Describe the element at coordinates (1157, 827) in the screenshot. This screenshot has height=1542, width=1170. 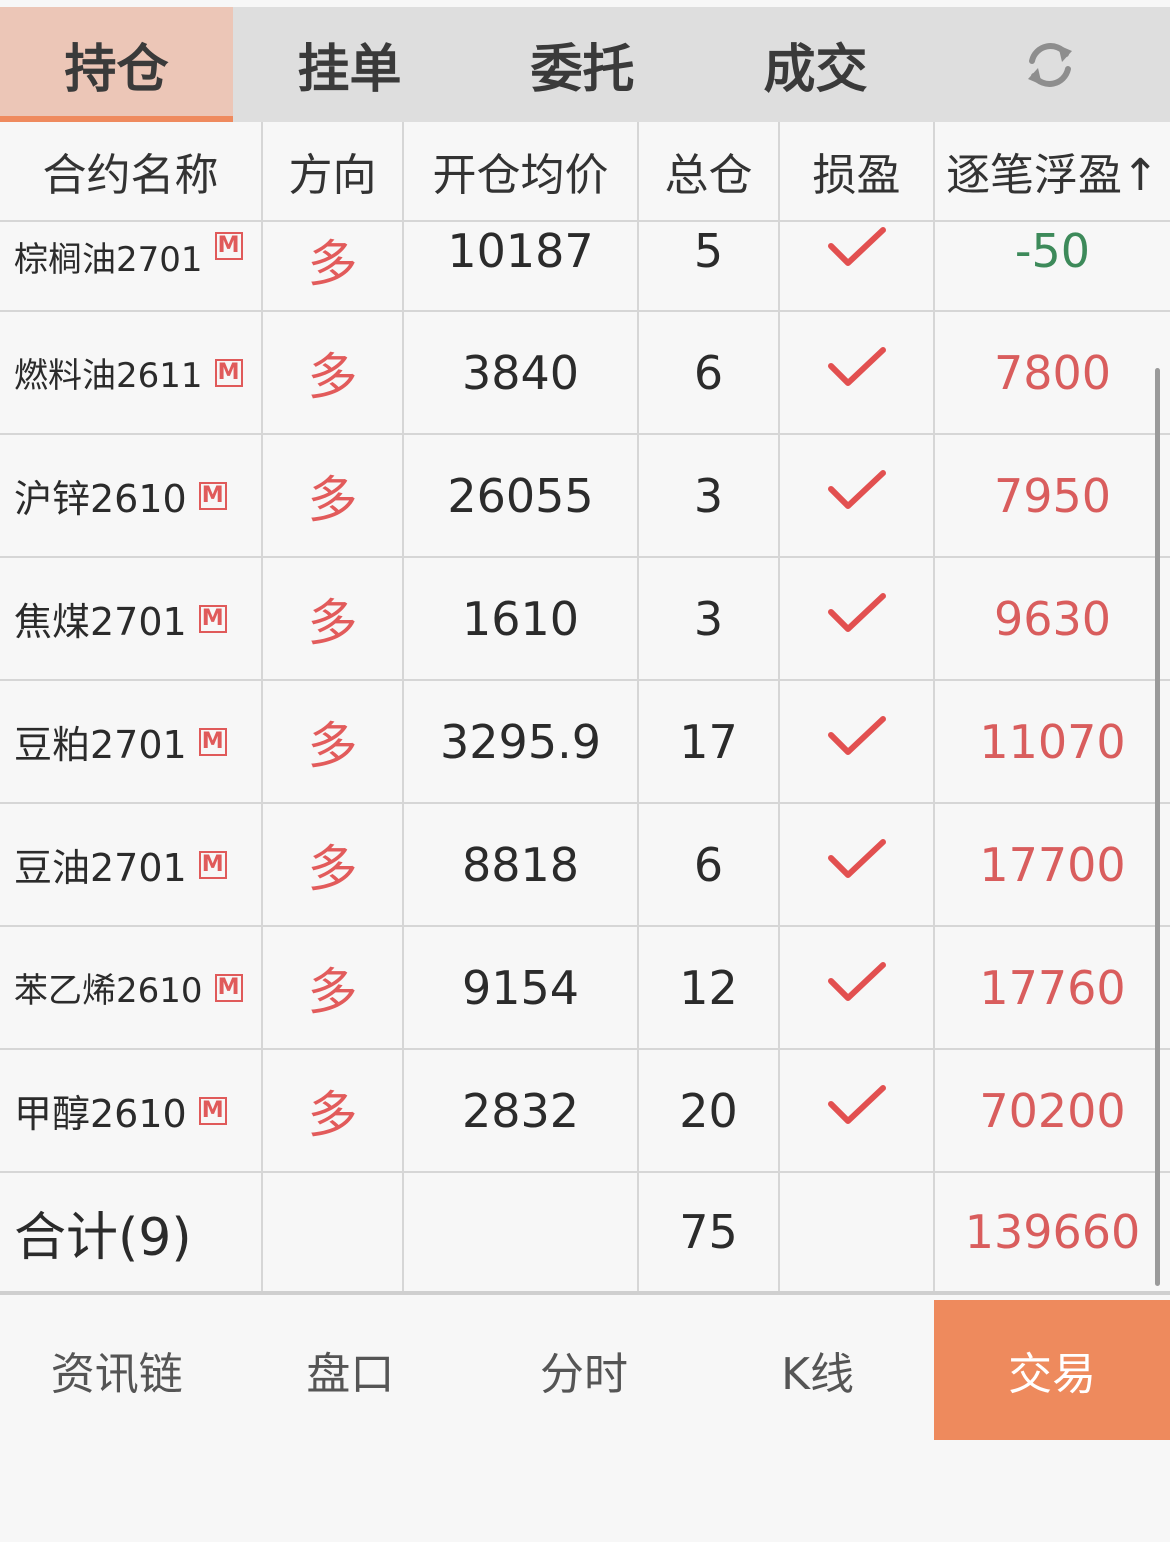
I see `scrollbar` at that location.